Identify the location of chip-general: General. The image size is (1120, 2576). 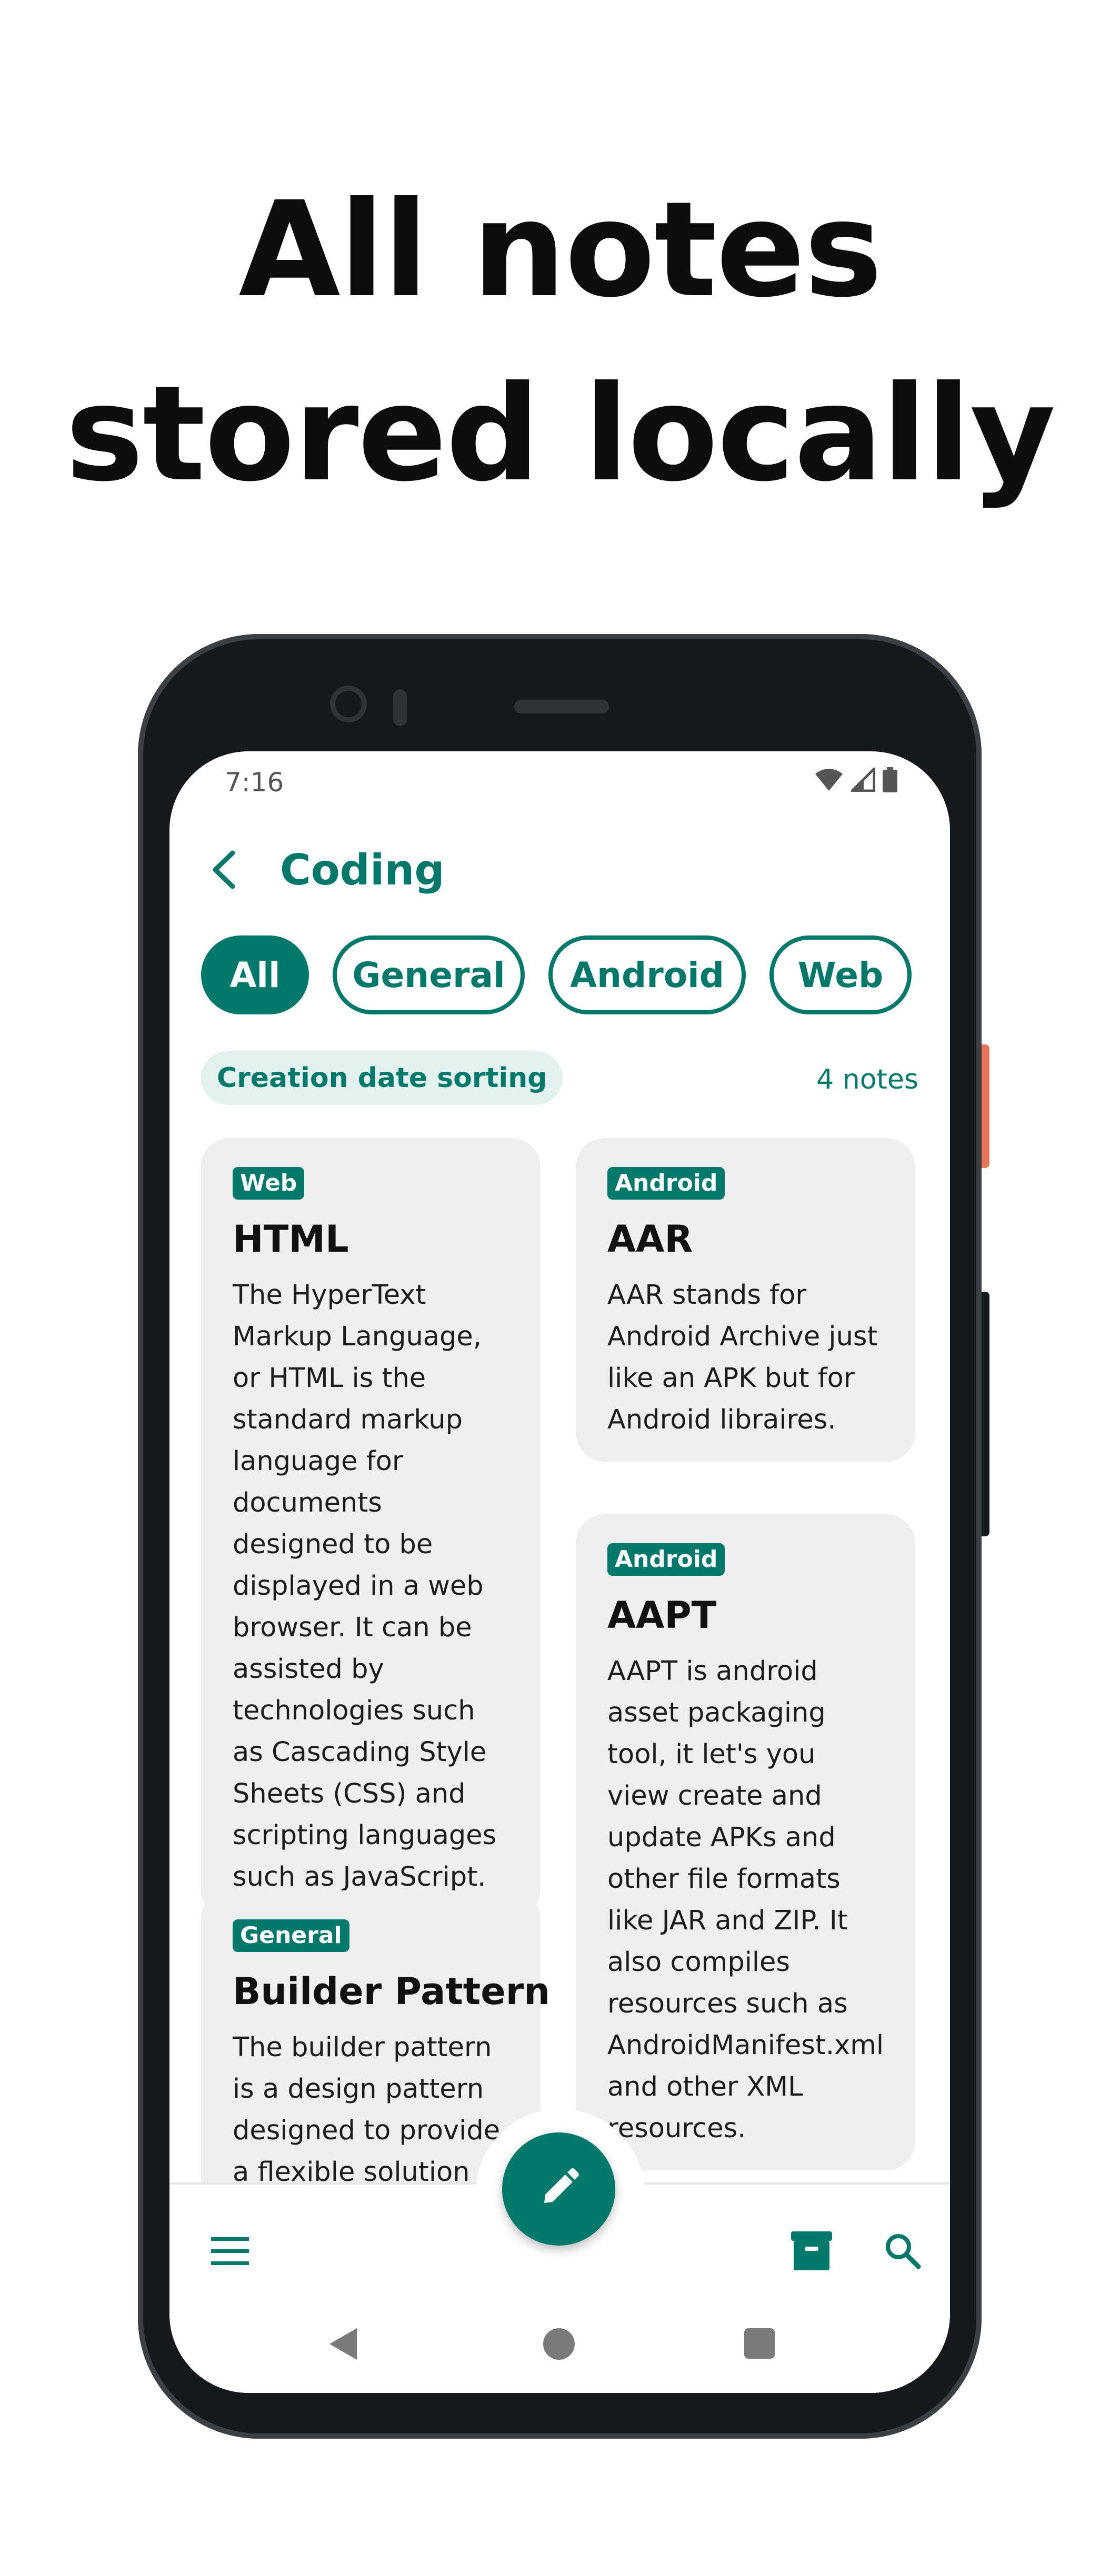
(429, 975).